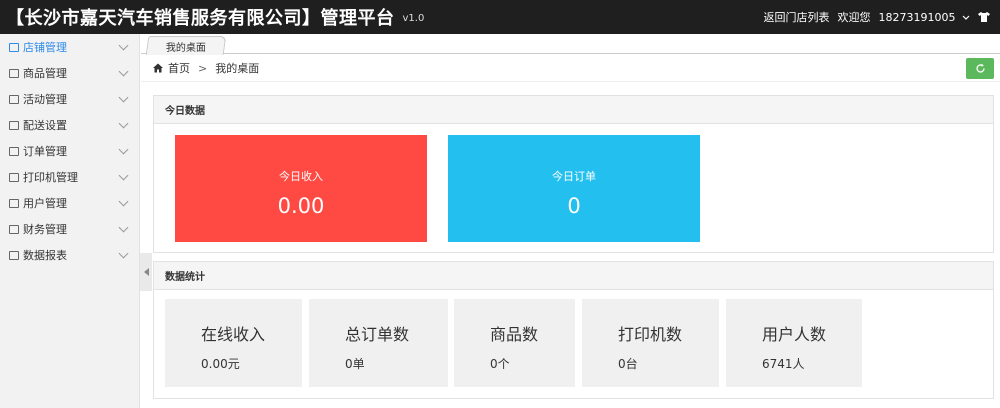  What do you see at coordinates (45, 151) in the screenshot?
I see `sidebar-item-label: 订单管理` at bounding box center [45, 151].